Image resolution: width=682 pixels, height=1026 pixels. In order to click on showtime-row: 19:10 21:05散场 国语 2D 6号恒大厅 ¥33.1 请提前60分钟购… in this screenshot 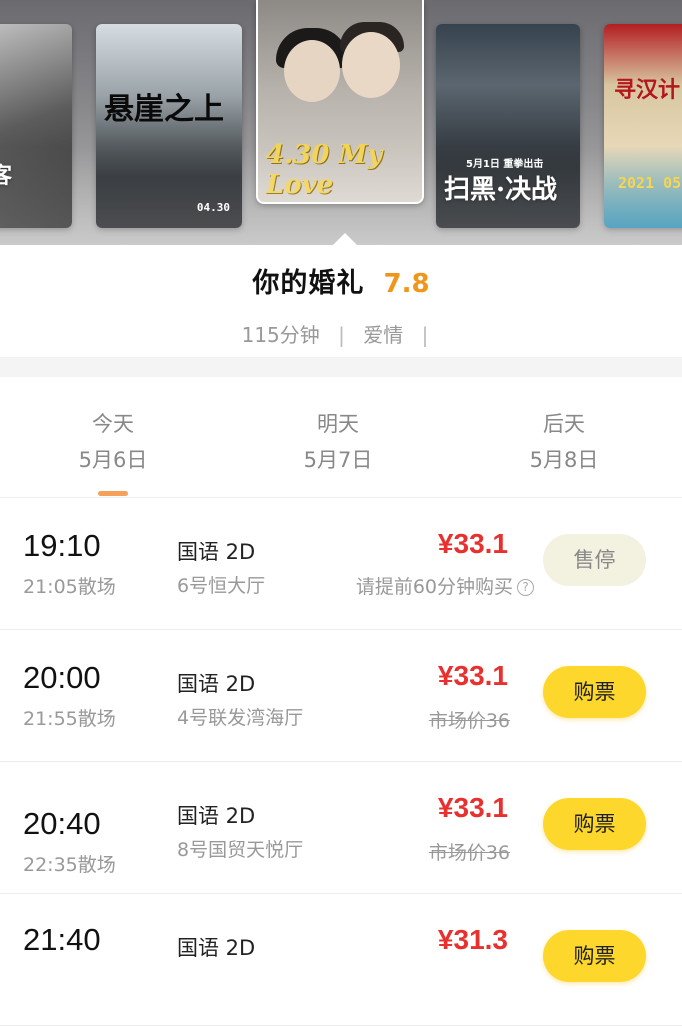, I will do `click(341, 564)`.